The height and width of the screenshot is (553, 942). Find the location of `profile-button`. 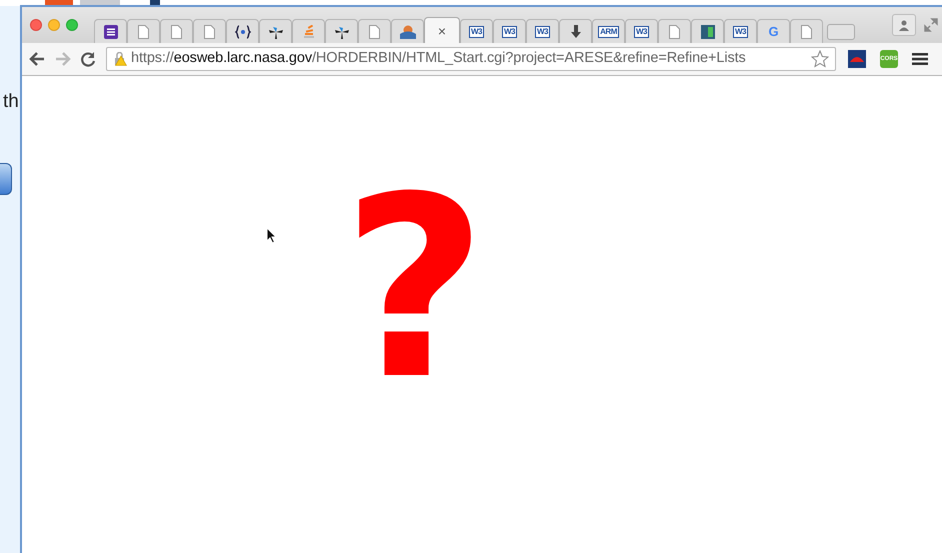

profile-button is located at coordinates (904, 25).